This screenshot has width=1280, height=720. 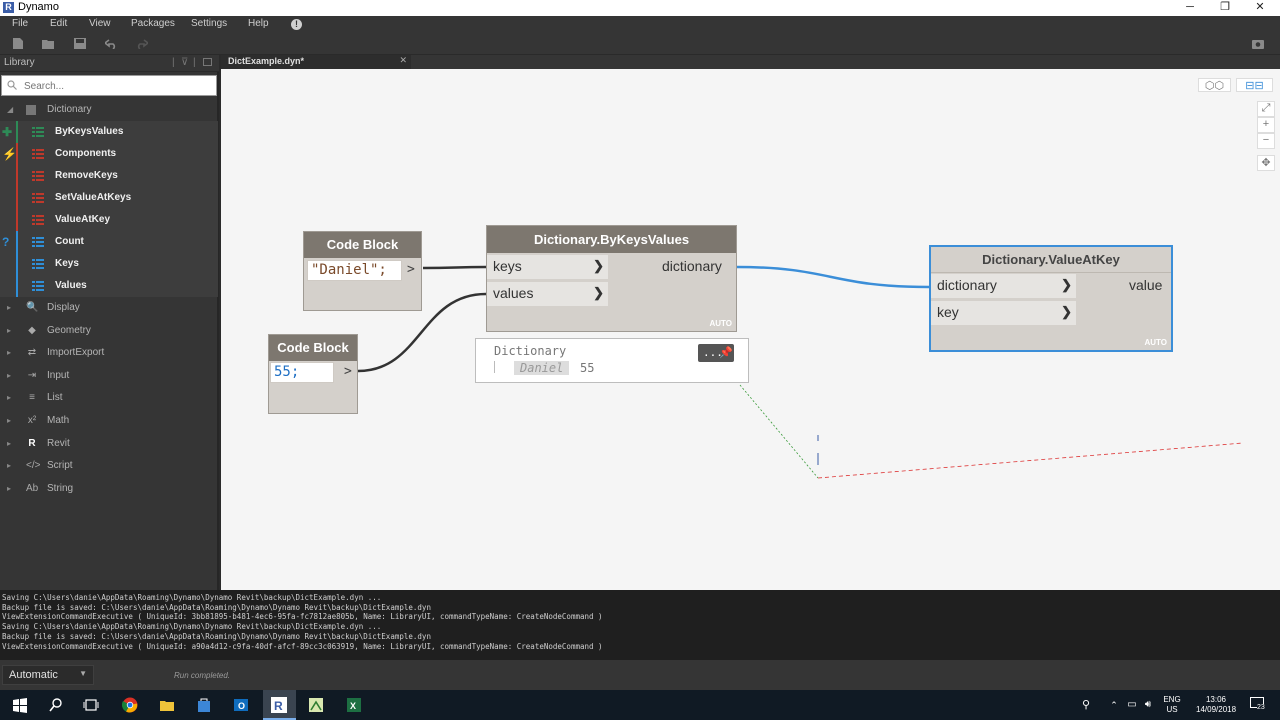 I want to click on pan-button: ✥, so click(x=1266, y=163).